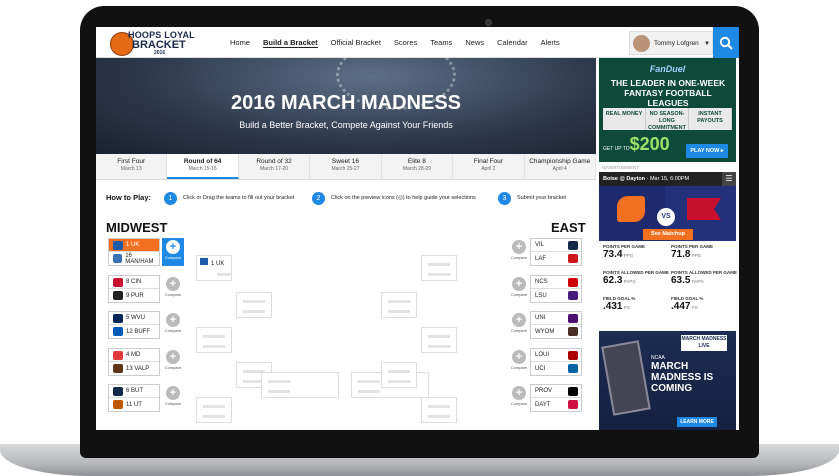  I want to click on matchup-right: LOUI UCI, so click(556, 362).